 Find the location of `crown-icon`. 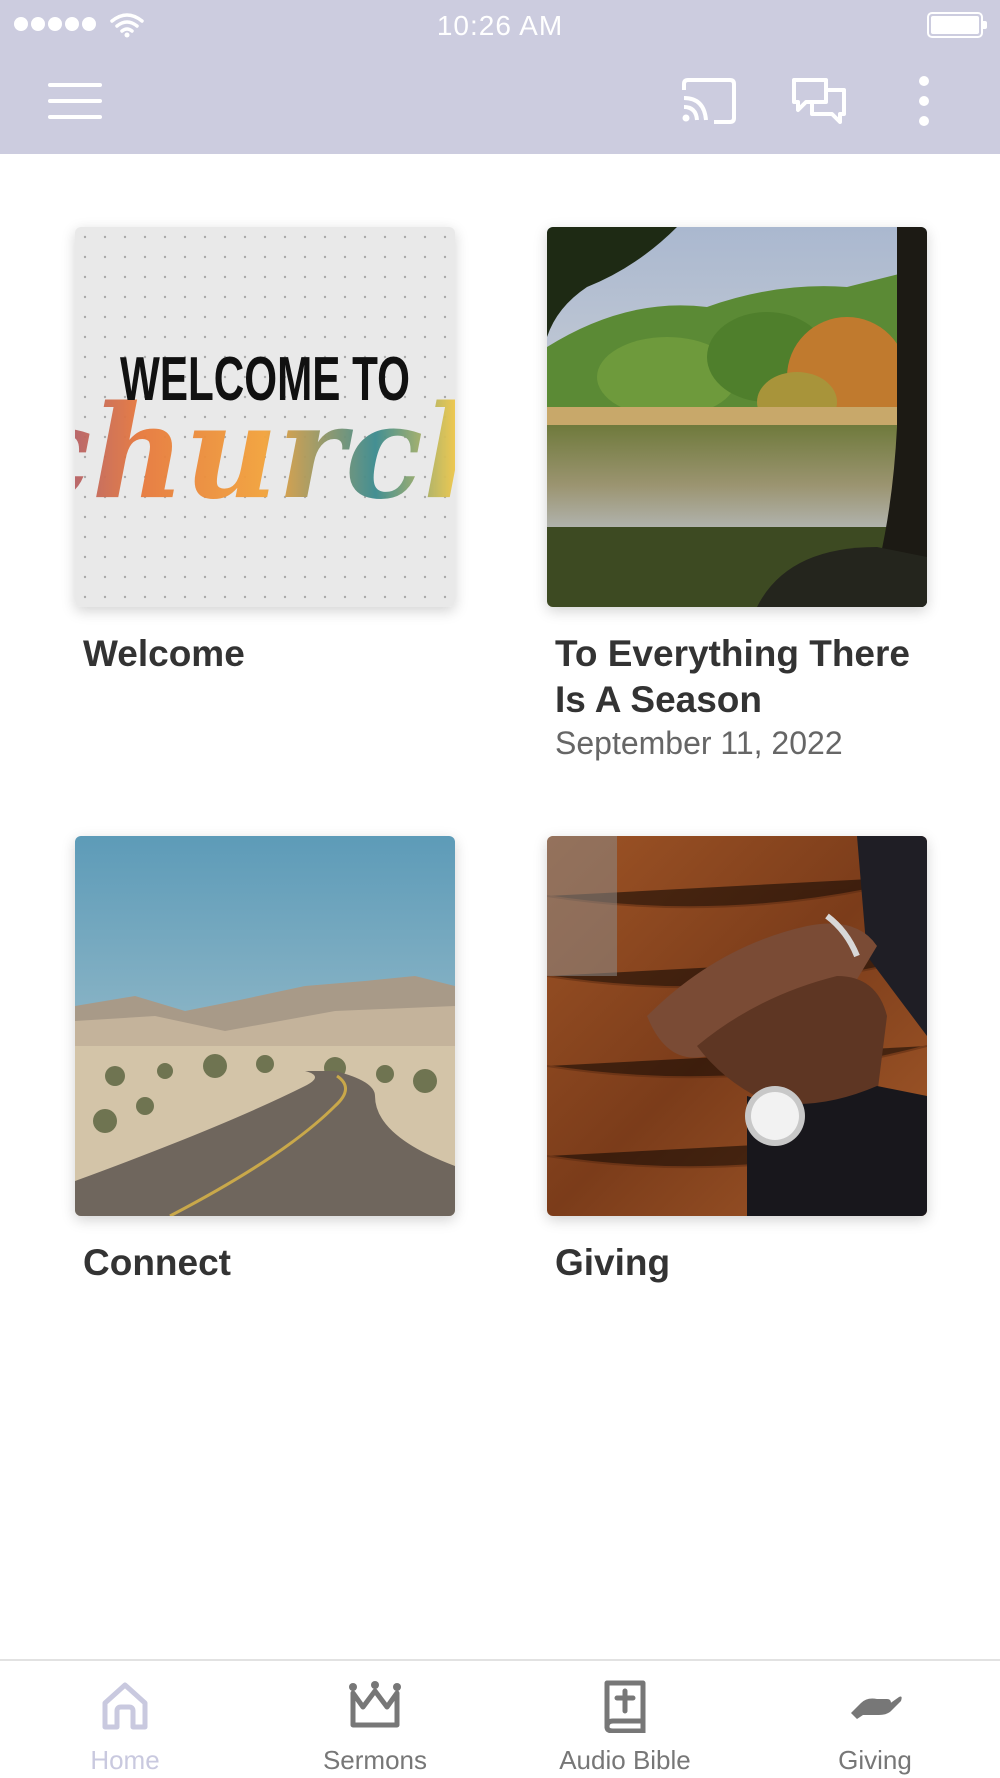

crown-icon is located at coordinates (375, 1704).